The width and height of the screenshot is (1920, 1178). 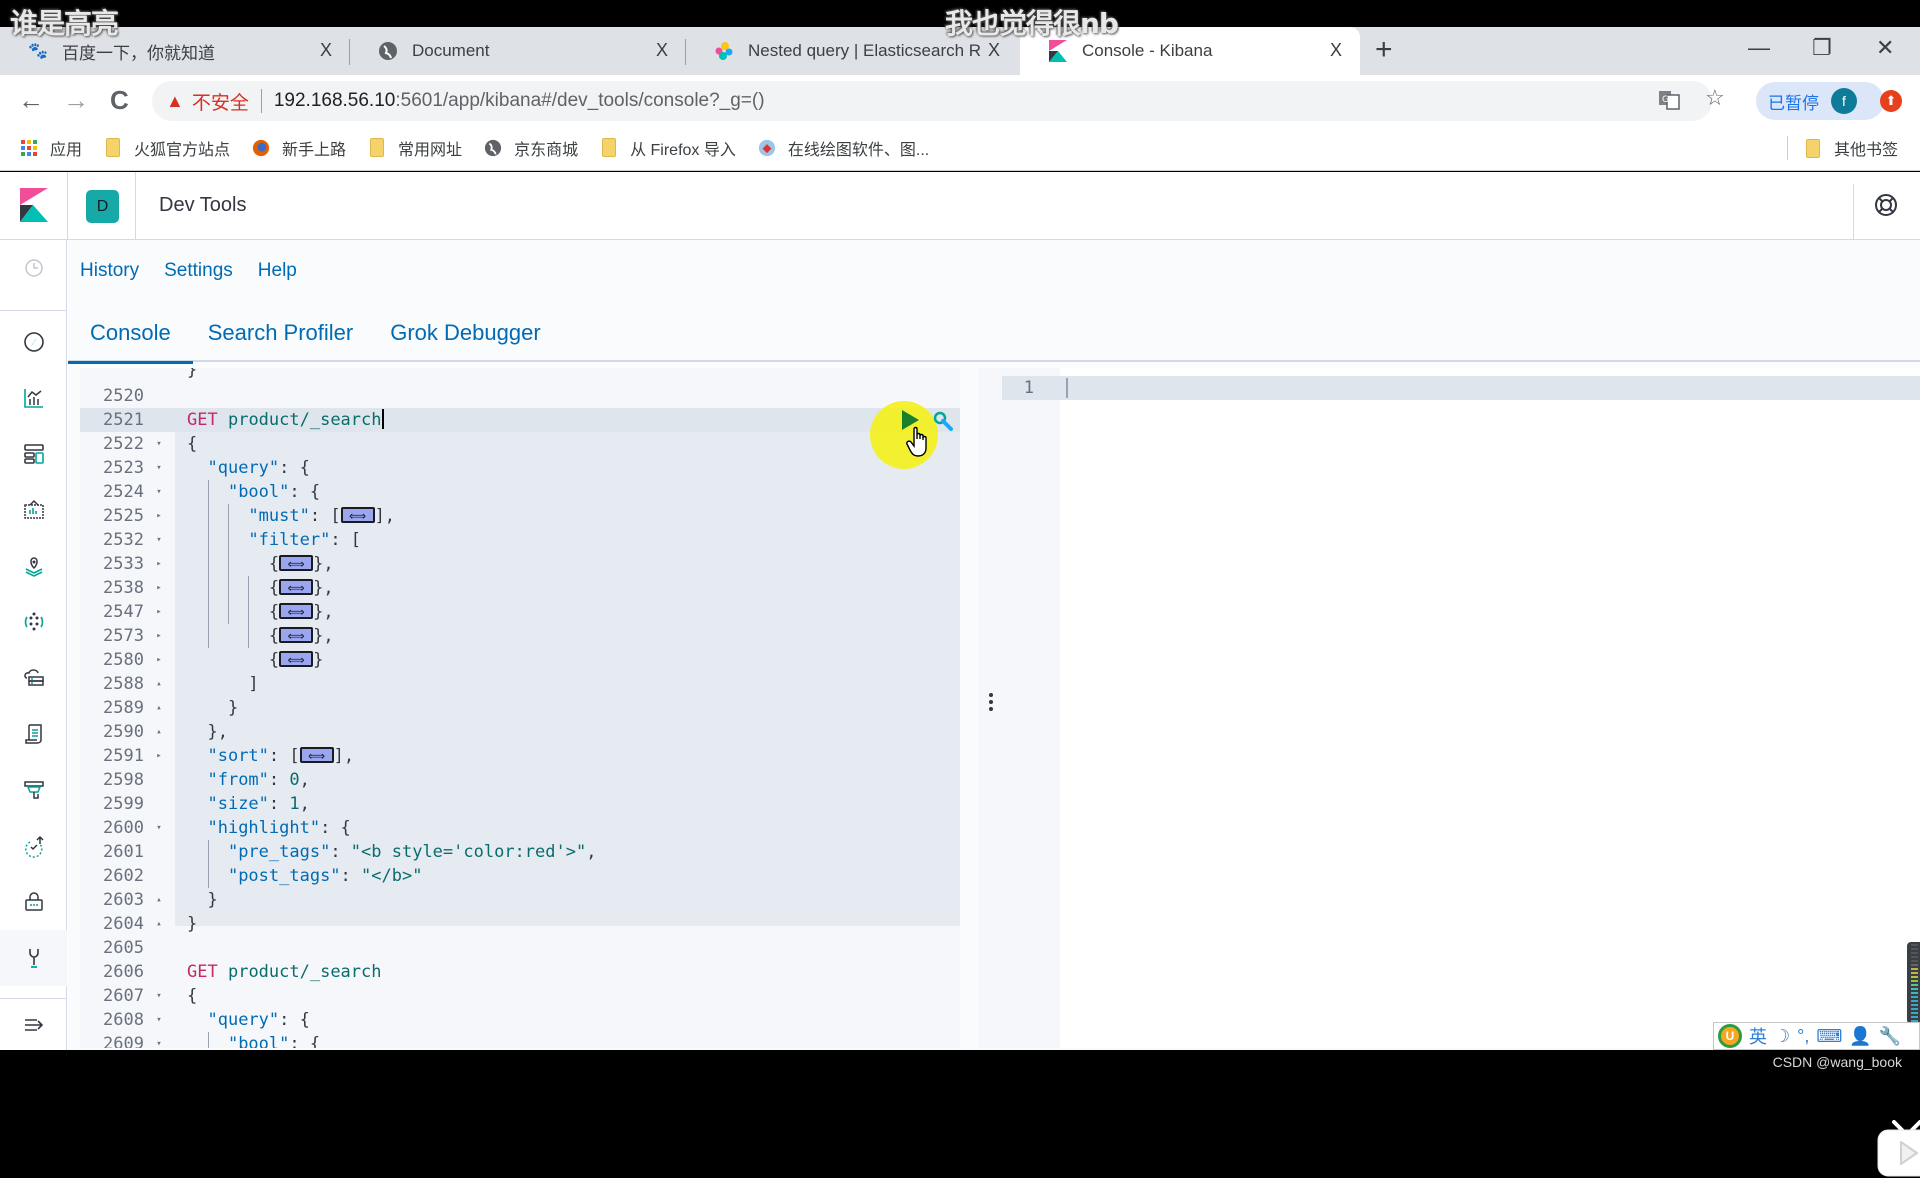 What do you see at coordinates (34, 205) in the screenshot?
I see `kibana-logo-icon` at bounding box center [34, 205].